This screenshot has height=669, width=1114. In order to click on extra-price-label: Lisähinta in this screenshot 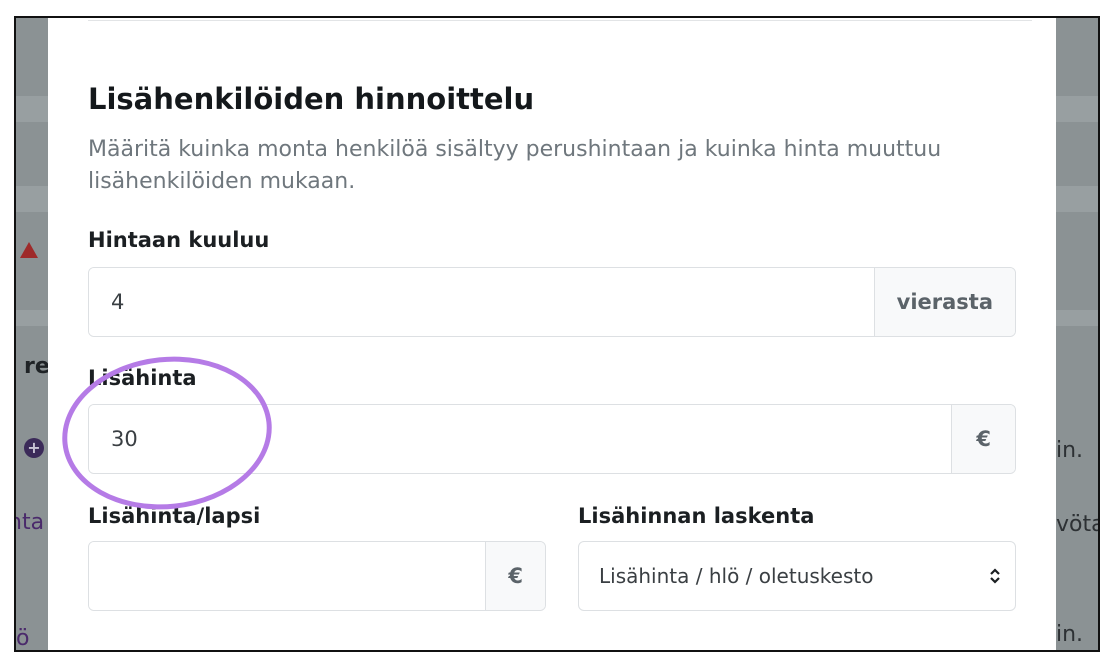, I will do `click(142, 378)`.